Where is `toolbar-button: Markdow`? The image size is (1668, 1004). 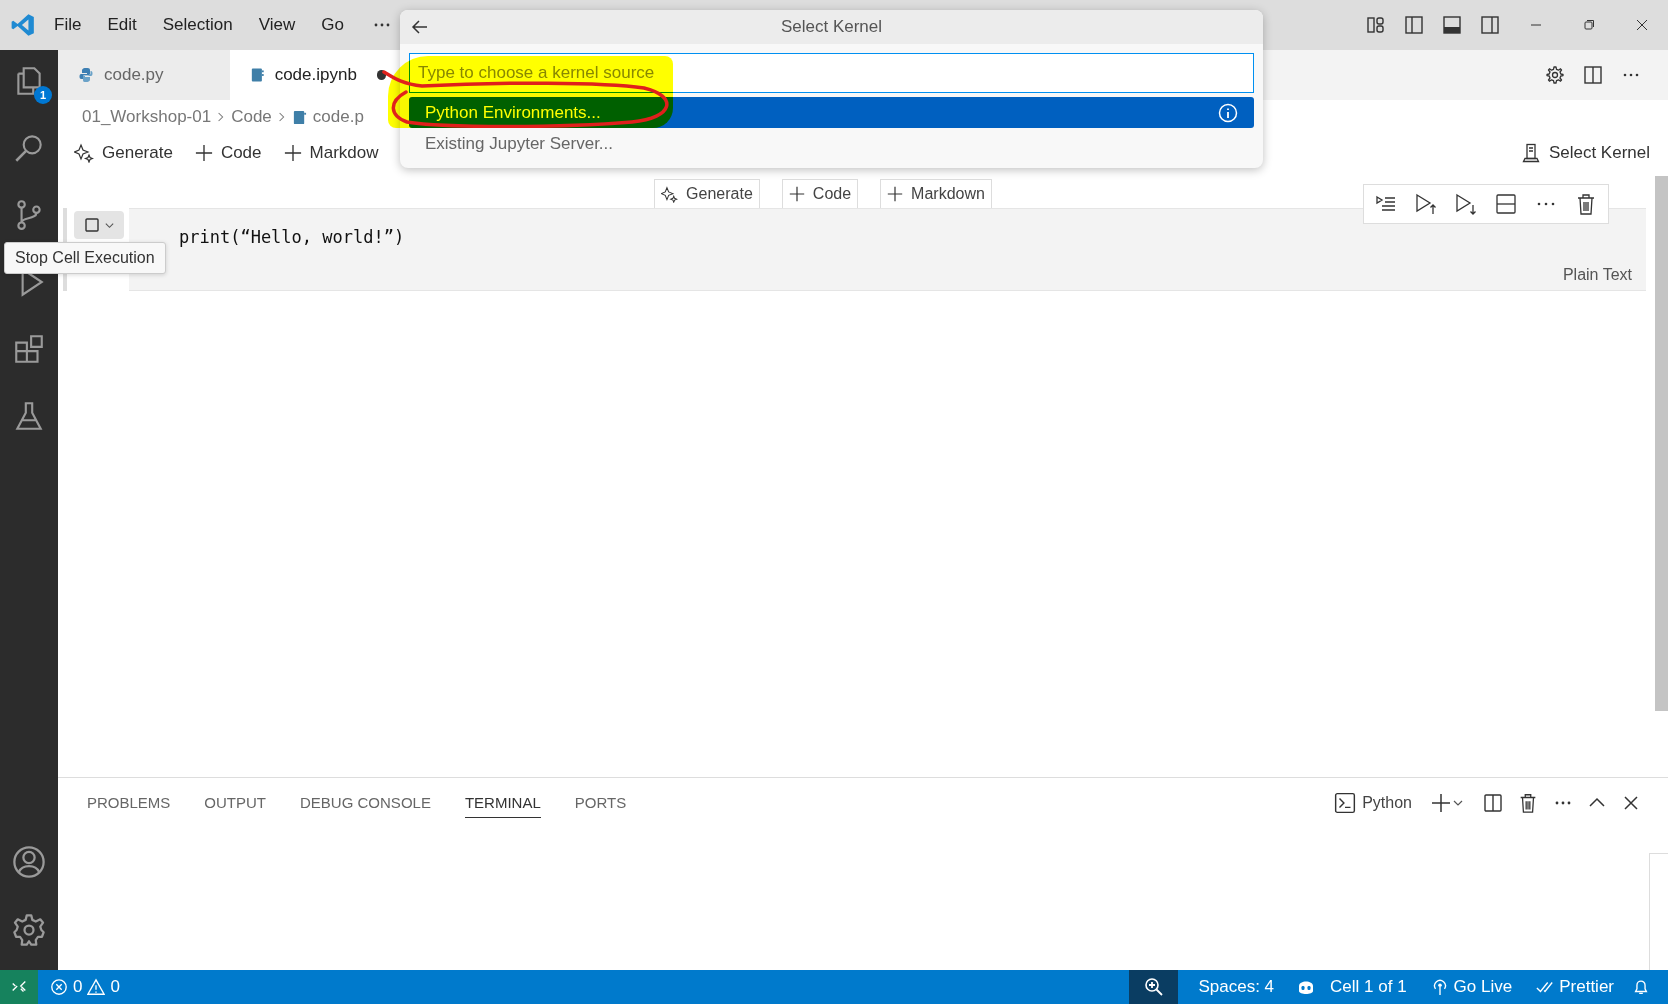
toolbar-button: Markdow is located at coordinates (331, 153).